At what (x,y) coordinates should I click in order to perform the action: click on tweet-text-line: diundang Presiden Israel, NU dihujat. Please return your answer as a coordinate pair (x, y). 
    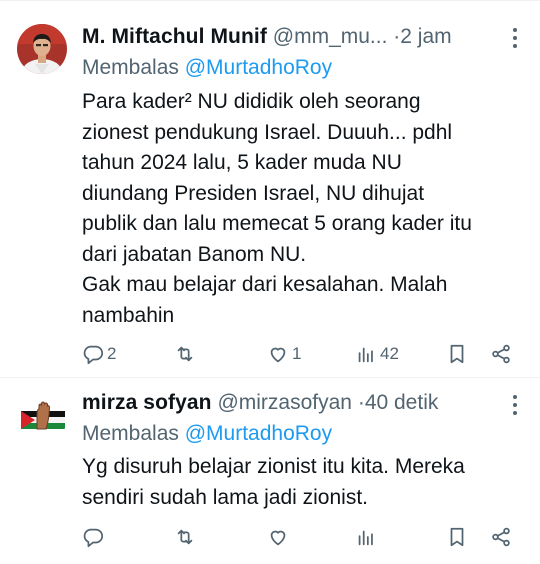
    Looking at the image, I should click on (253, 193).